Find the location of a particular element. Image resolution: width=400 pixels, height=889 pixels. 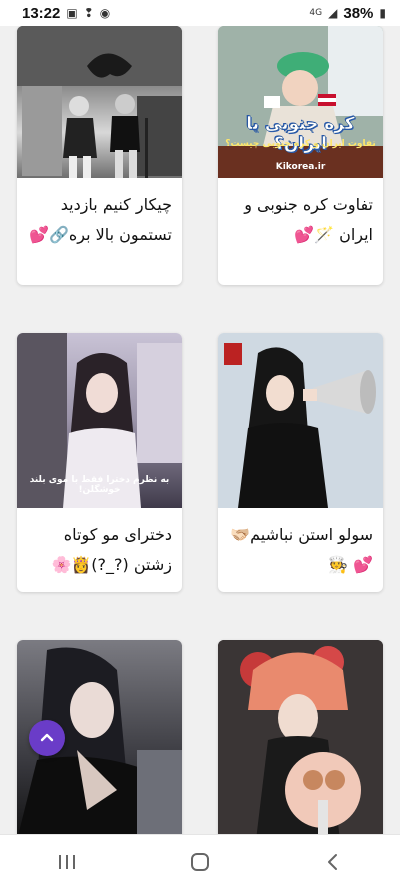

notification-icon: ❢ is located at coordinates (88, 13).